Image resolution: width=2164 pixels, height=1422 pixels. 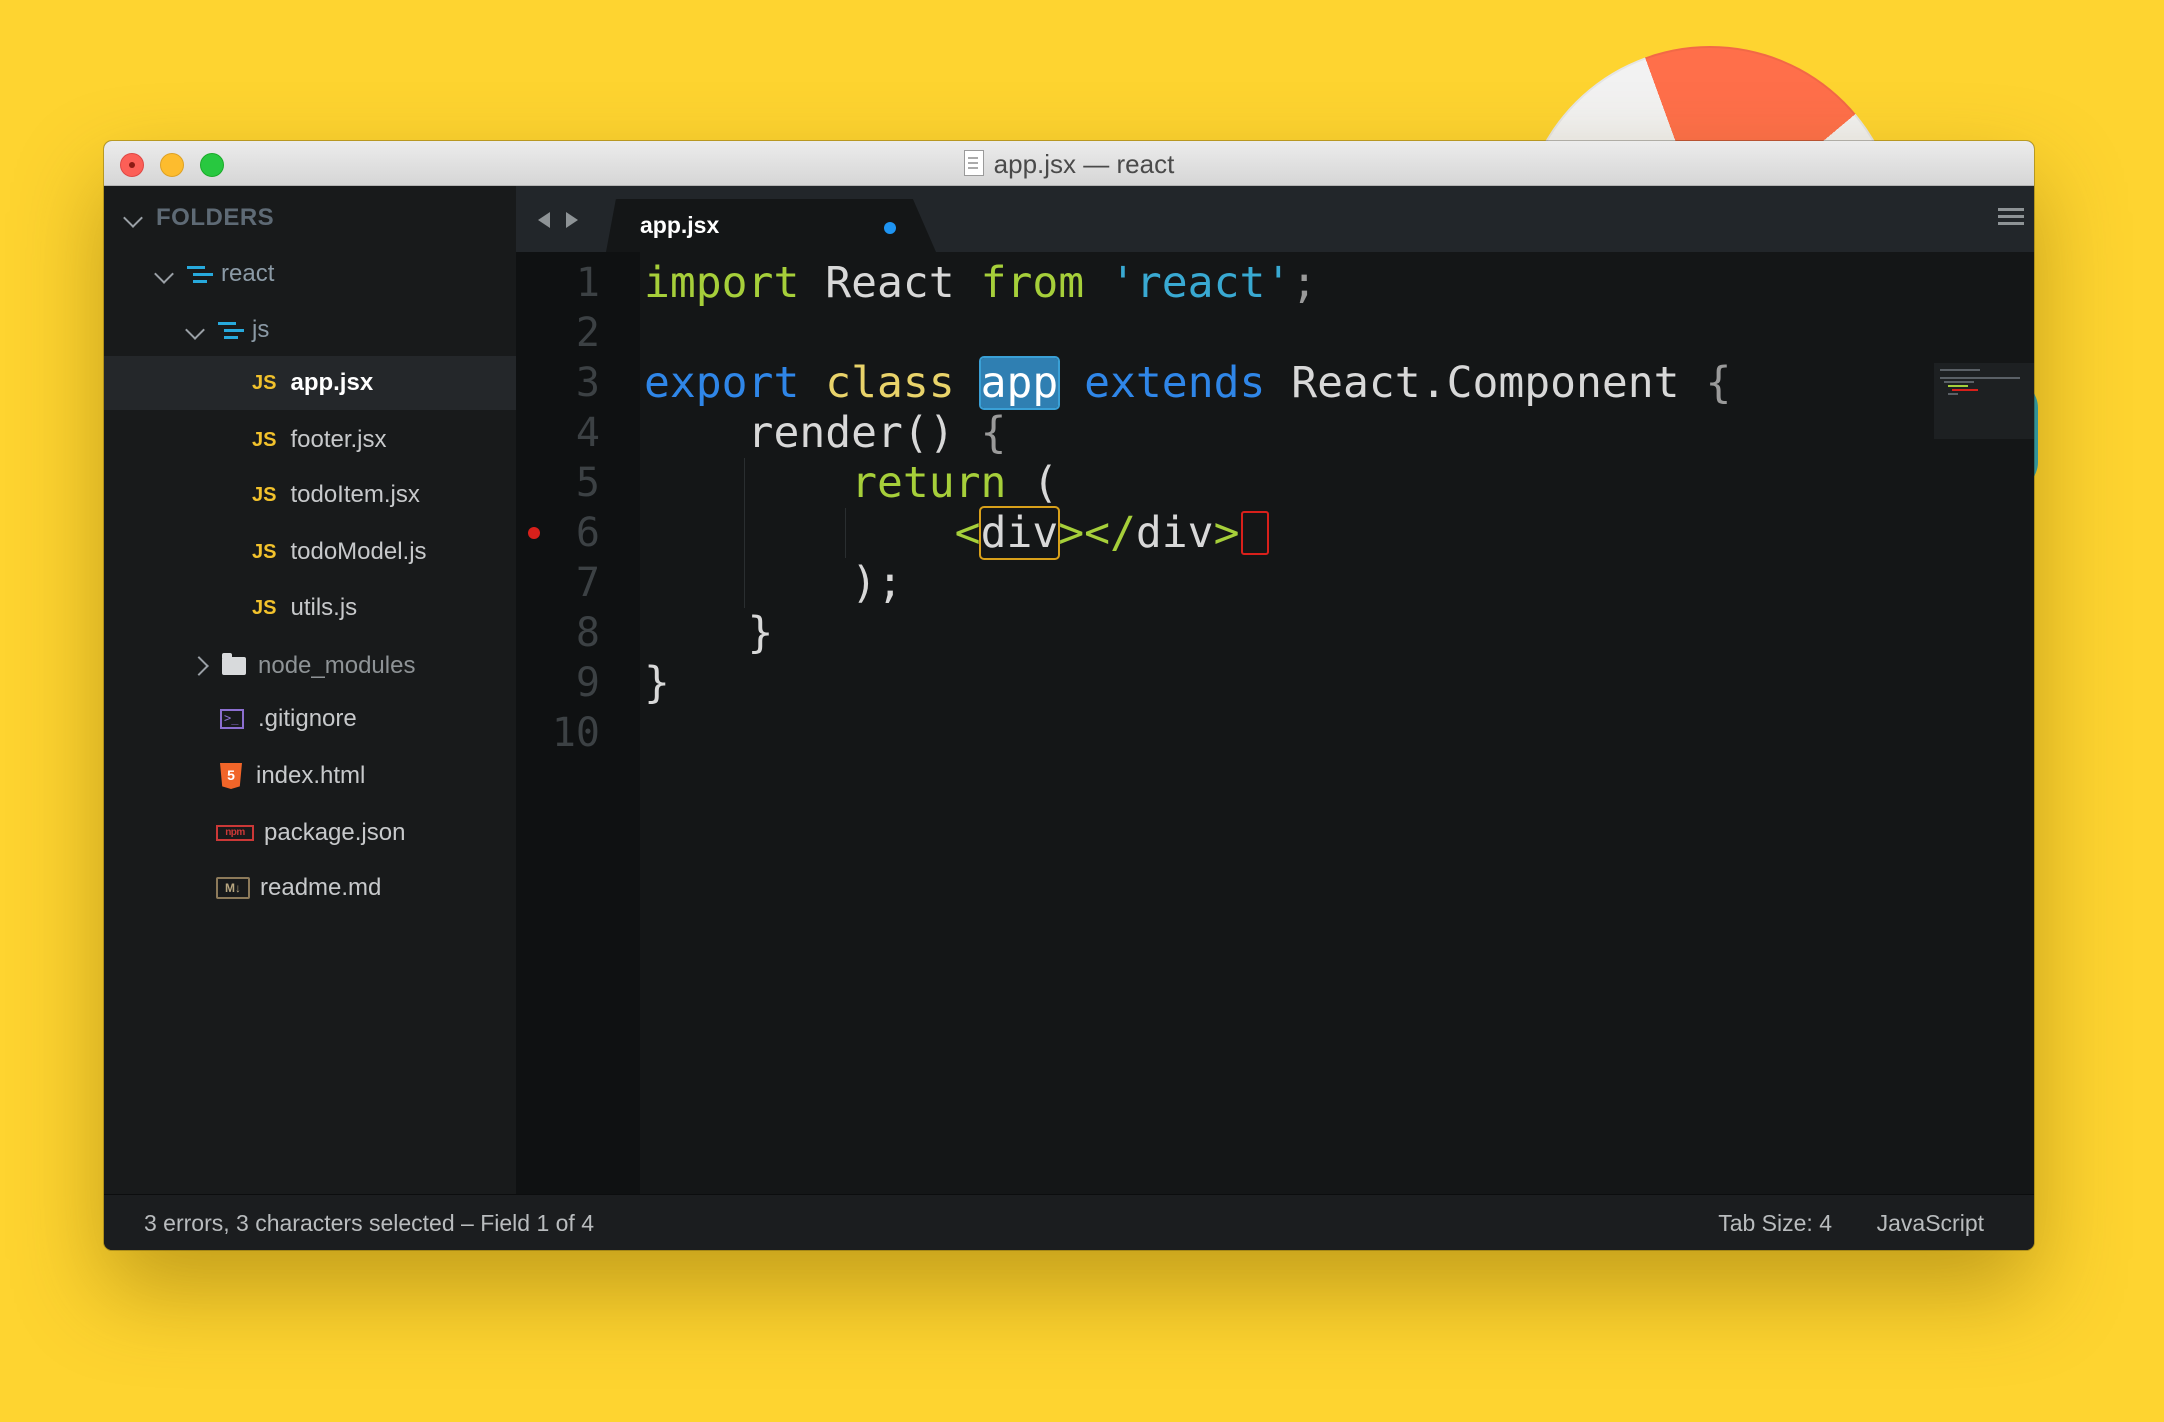 I want to click on sidebar-item-gitignore: >_ .gitignore, so click(x=310, y=719).